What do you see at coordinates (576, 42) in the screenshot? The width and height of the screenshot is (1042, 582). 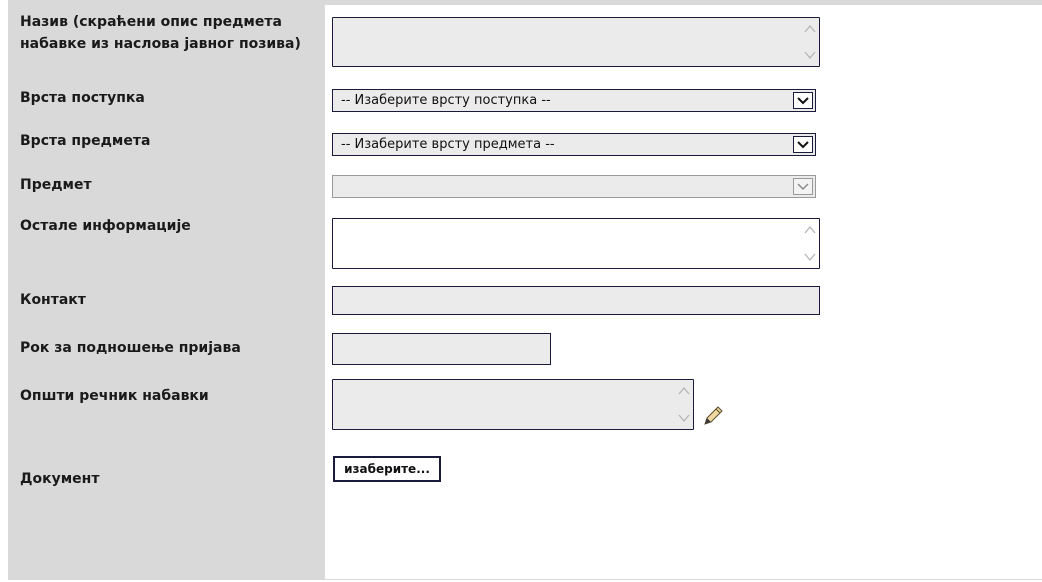 I see `naziv-textarea` at bounding box center [576, 42].